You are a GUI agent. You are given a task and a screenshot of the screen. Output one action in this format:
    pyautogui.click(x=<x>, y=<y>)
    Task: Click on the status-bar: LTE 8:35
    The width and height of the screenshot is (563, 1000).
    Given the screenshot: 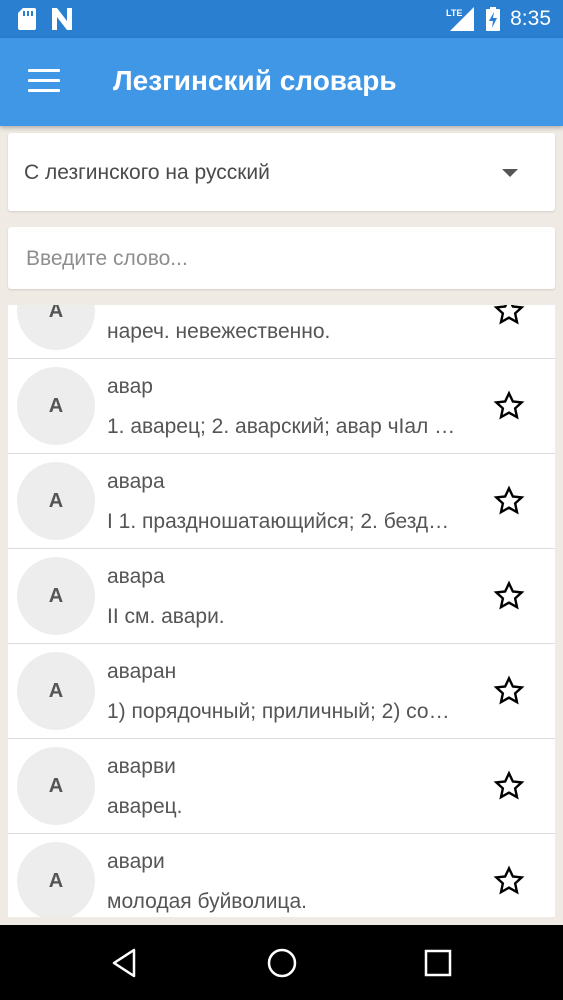 What is the action you would take?
    pyautogui.click(x=281, y=19)
    